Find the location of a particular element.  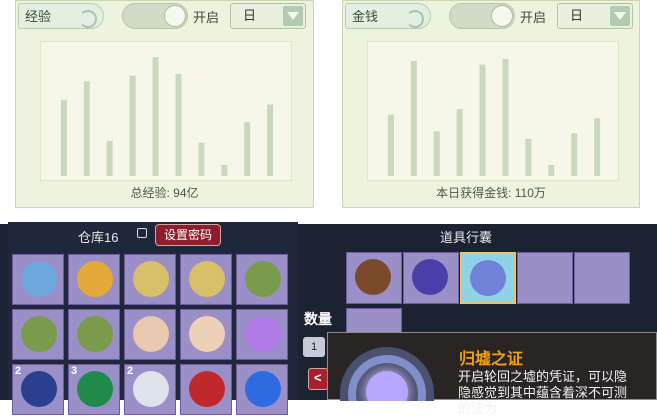

bag-slot-selected is located at coordinates (488, 278).